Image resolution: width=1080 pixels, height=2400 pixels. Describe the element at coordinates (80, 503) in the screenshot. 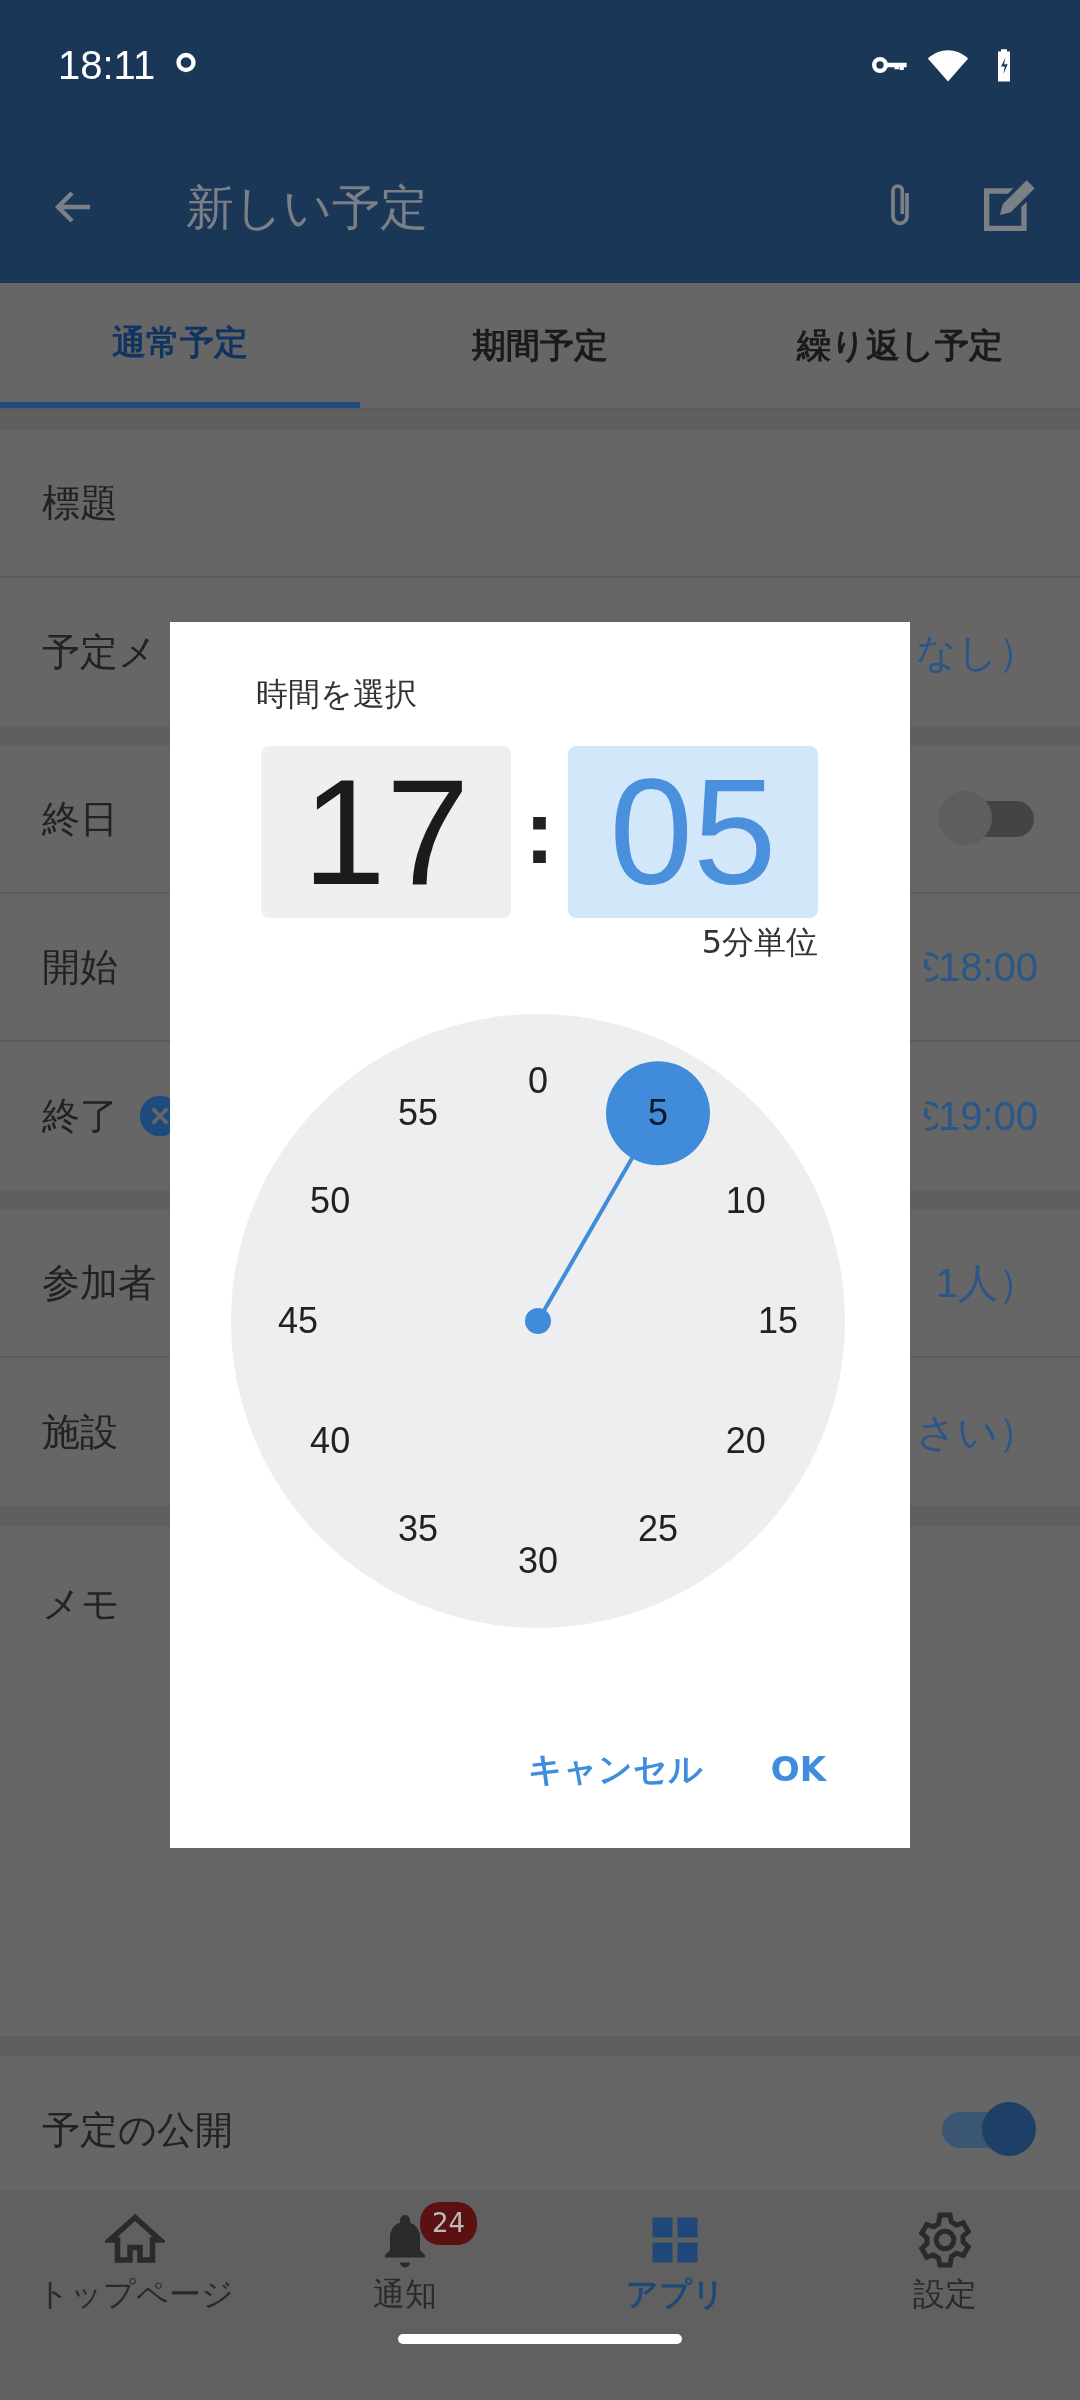

I see `field-label: 標題` at that location.